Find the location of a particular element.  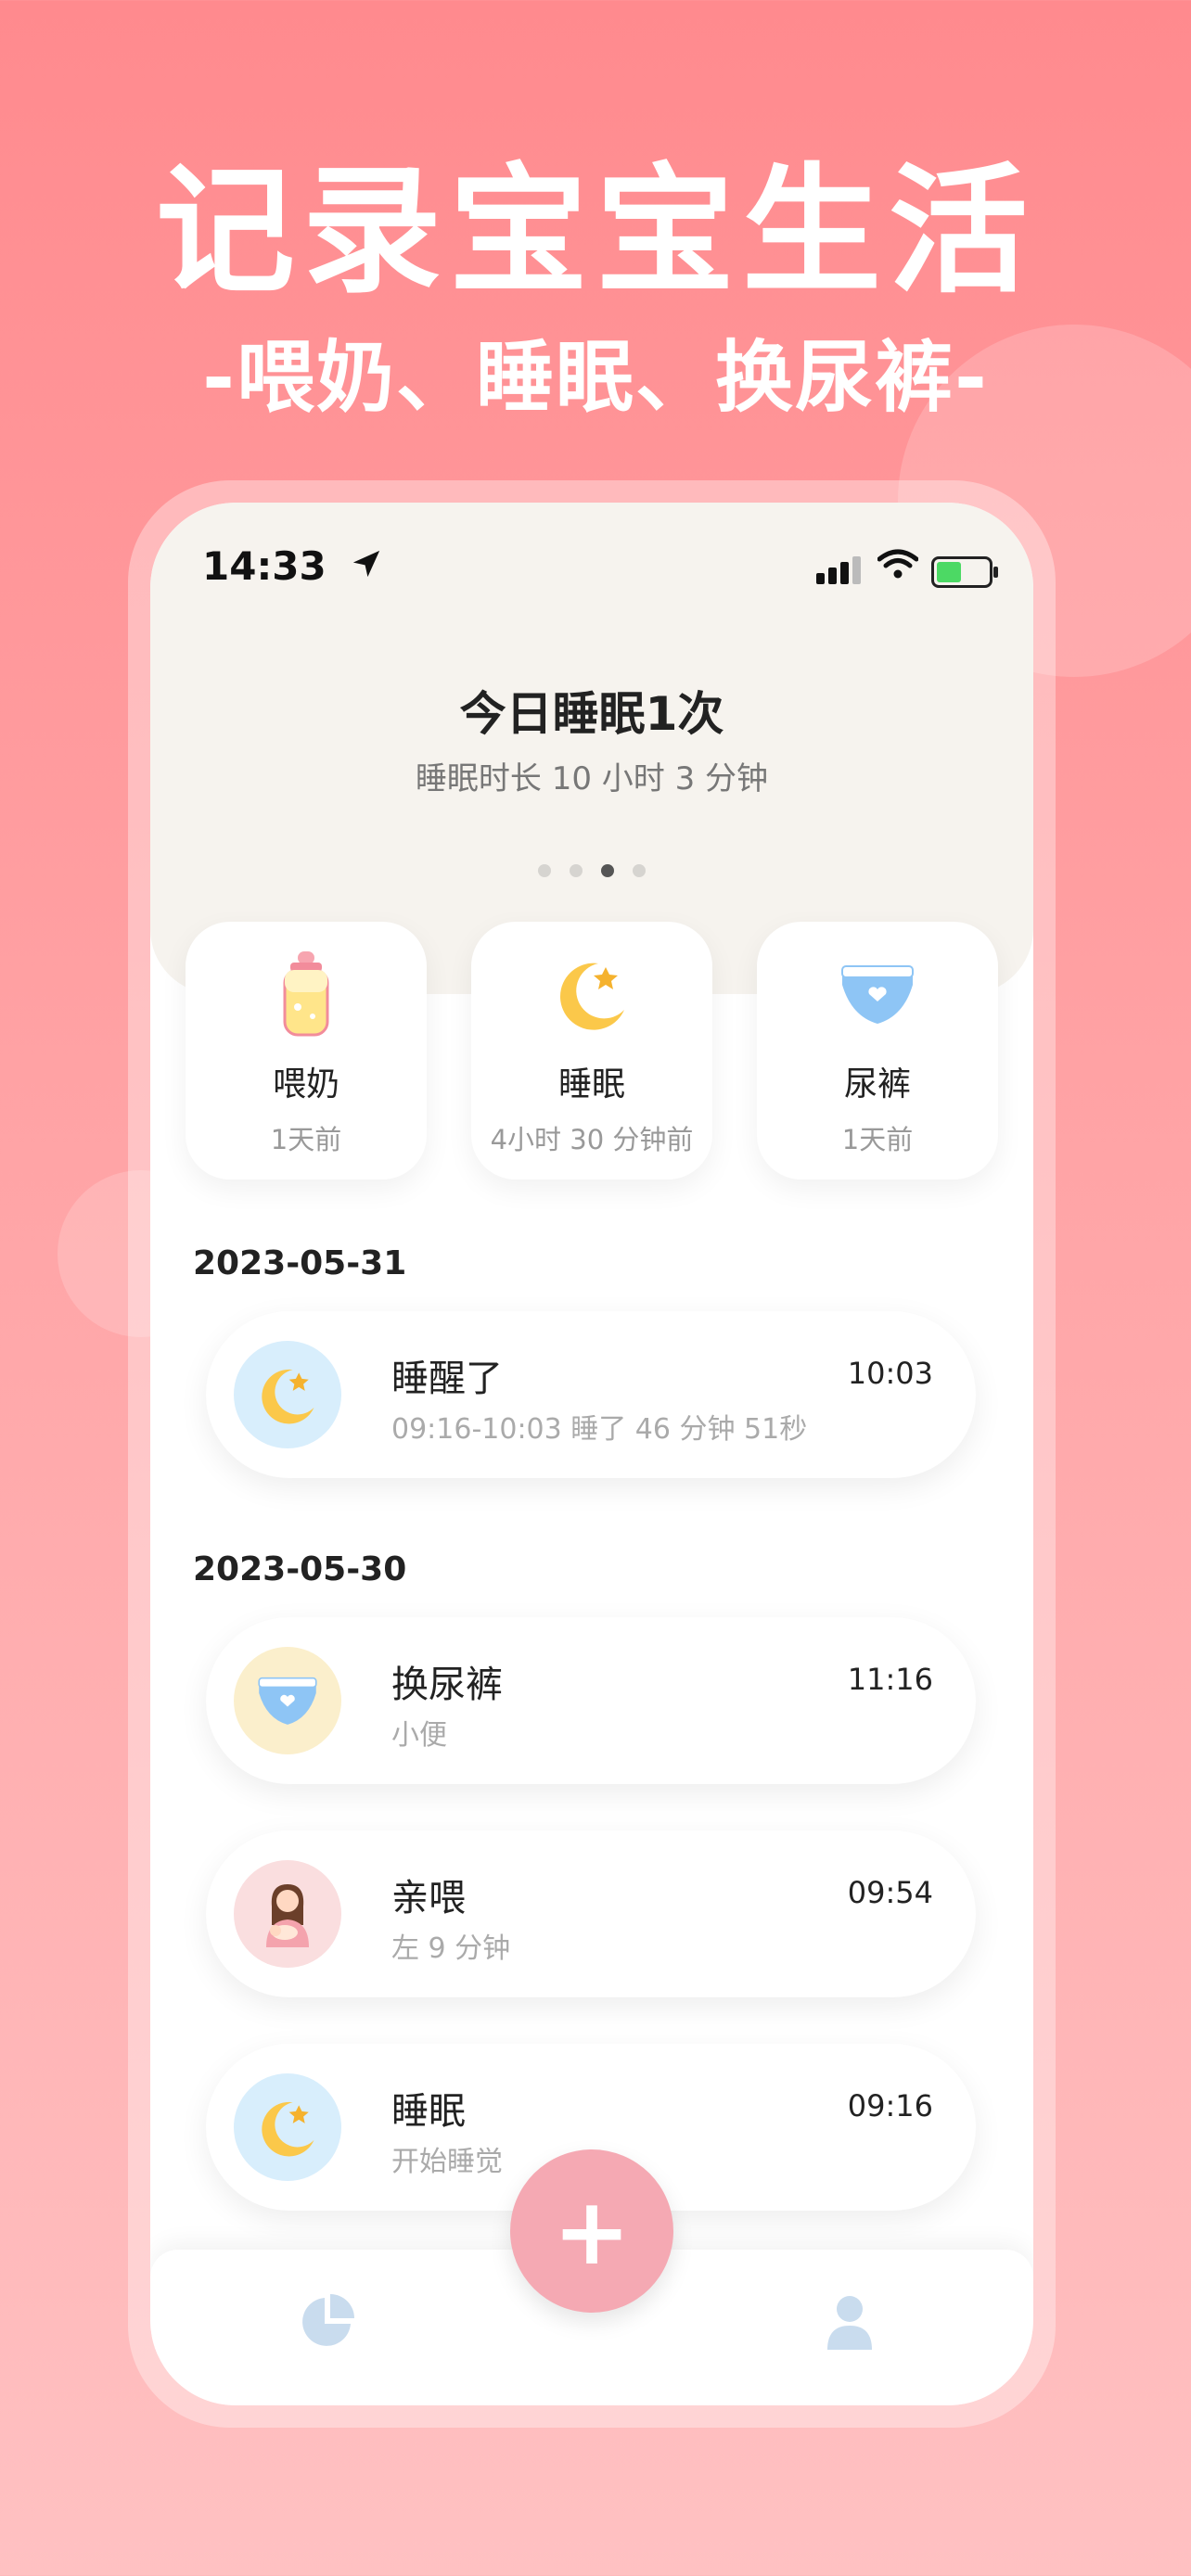

baby-bottle-icon is located at coordinates (306, 995).